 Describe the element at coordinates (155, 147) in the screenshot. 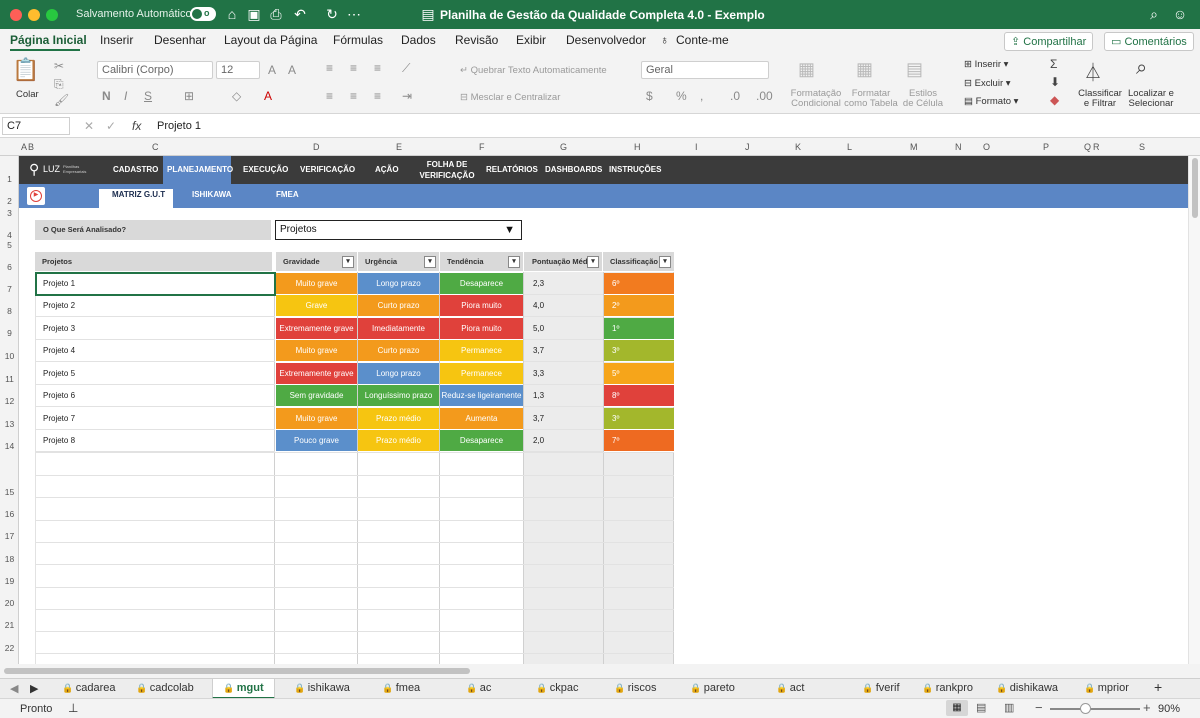

I see `col-header: C` at that location.